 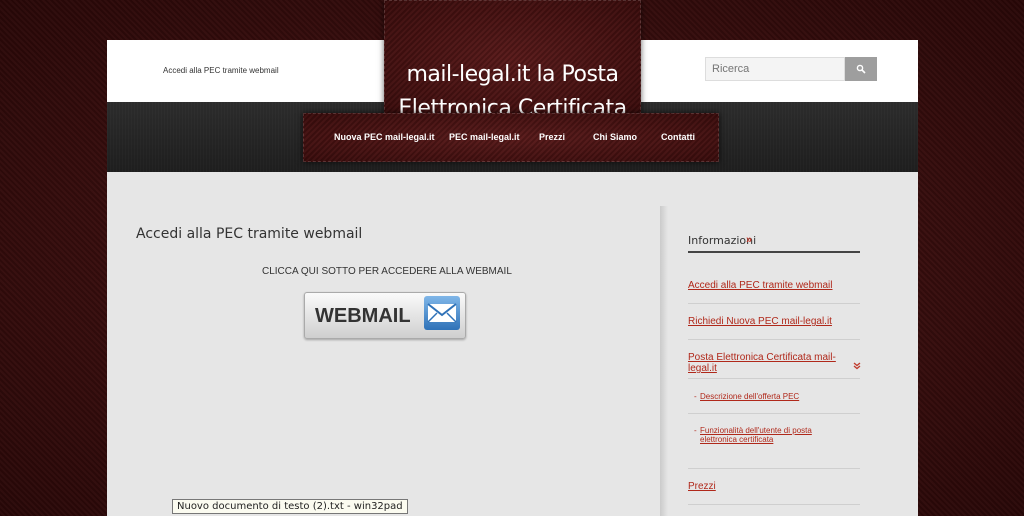 What do you see at coordinates (552, 137) in the screenshot?
I see `nav-item-prezzi: Prezzi` at bounding box center [552, 137].